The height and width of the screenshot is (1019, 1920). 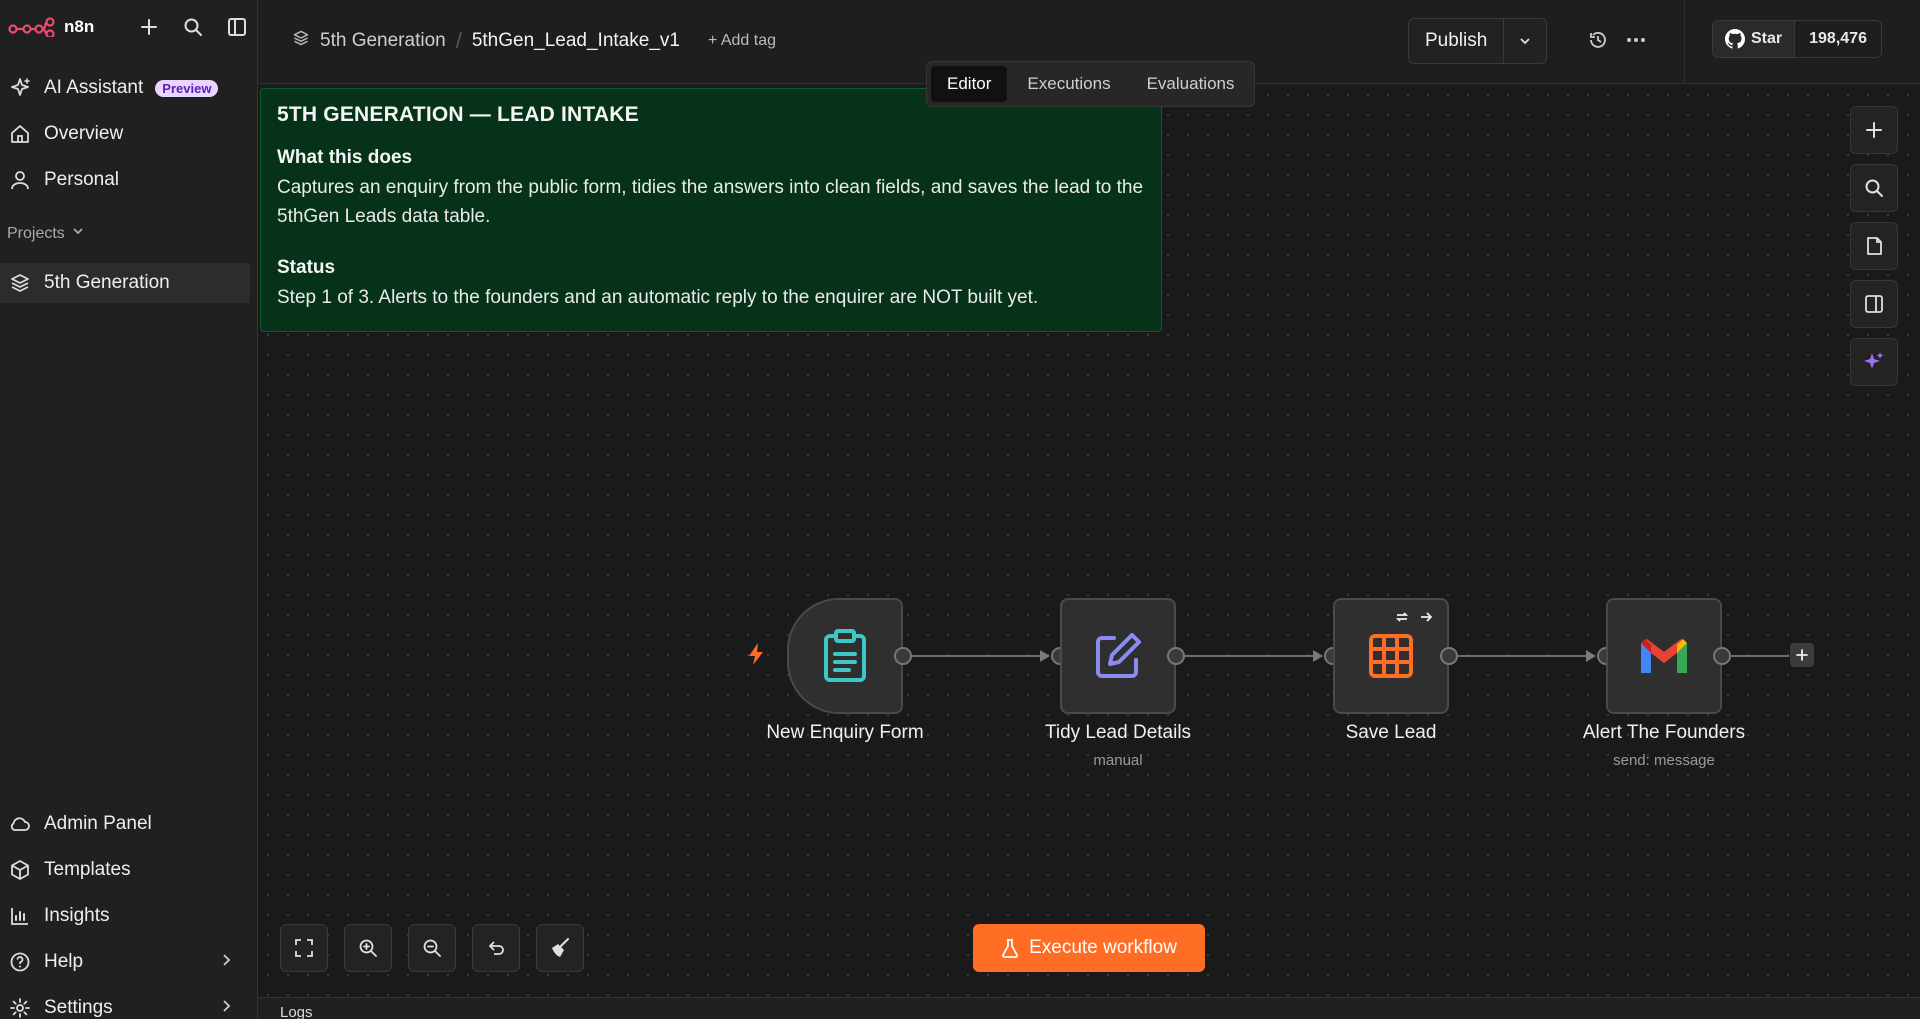 I want to click on box-icon, so click(x=20, y=870).